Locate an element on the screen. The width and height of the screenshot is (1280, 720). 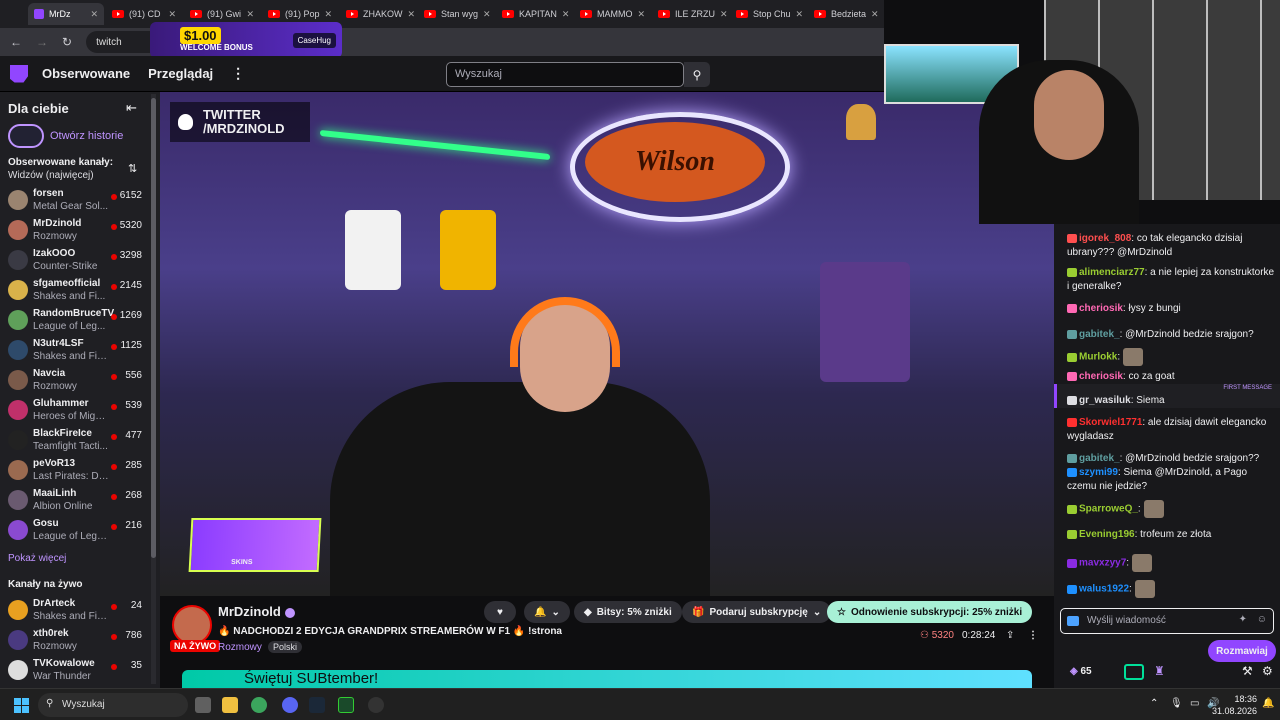
stream-tag: Polski is located at coordinates (285, 647).